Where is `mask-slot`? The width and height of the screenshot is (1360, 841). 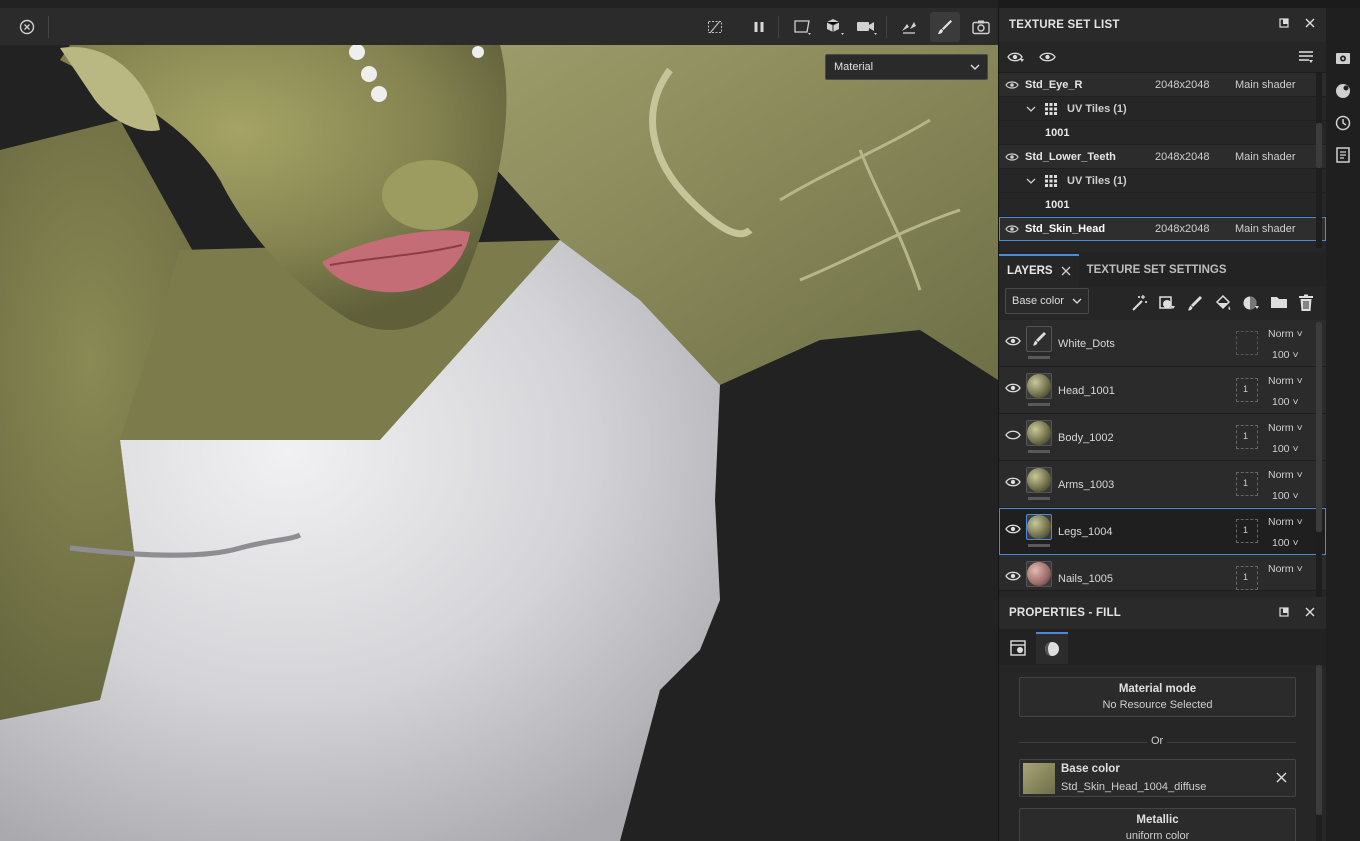 mask-slot is located at coordinates (1247, 343).